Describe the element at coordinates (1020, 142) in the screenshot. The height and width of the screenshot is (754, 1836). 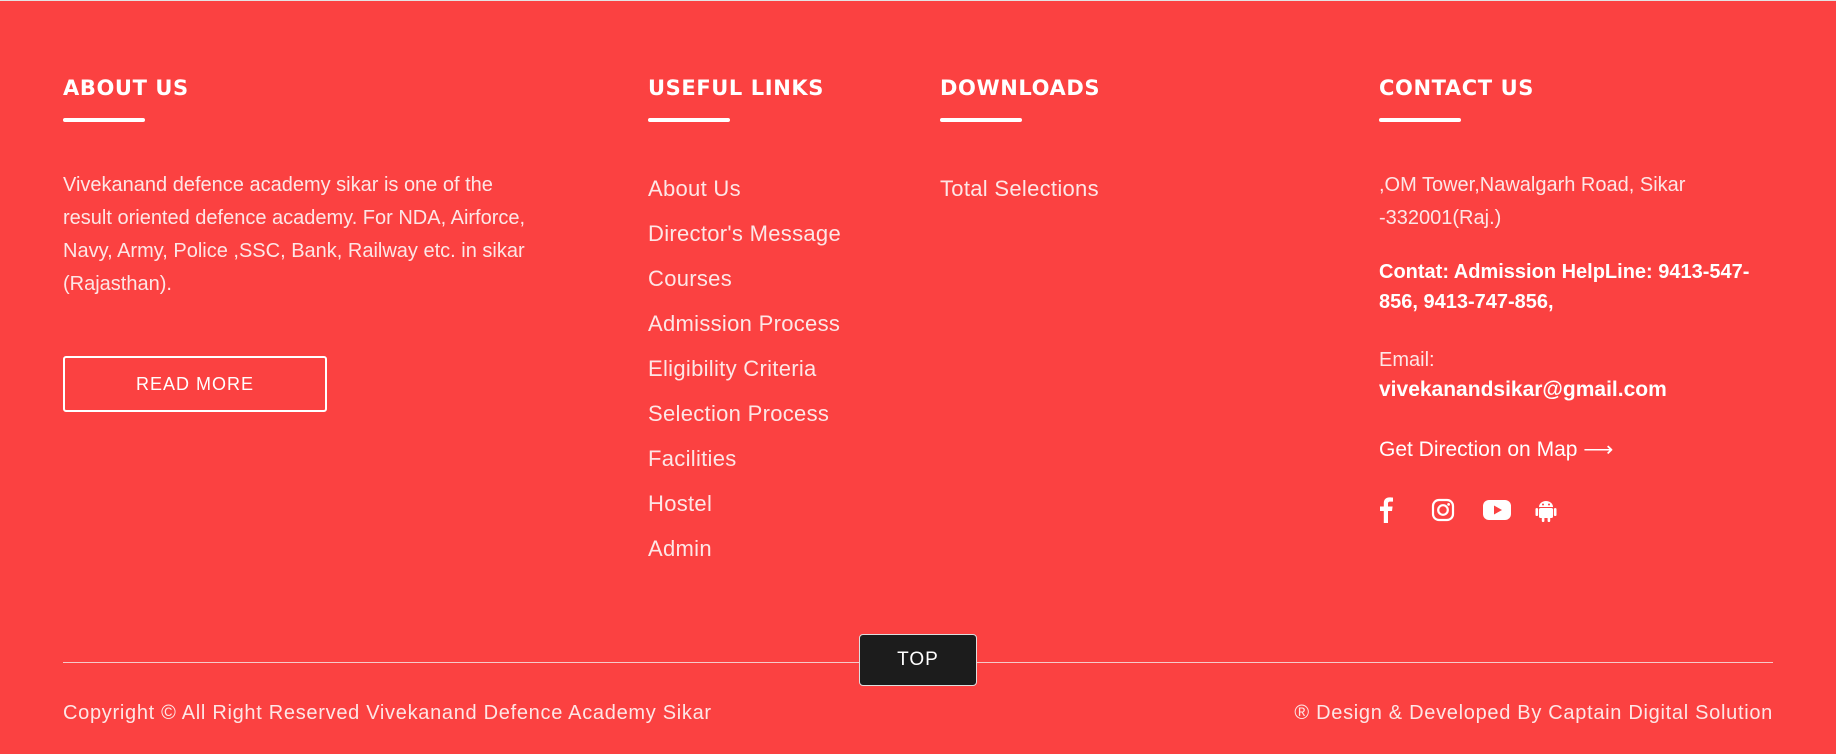
I see `downloads-section: DOWNLOADS Total Selections` at that location.